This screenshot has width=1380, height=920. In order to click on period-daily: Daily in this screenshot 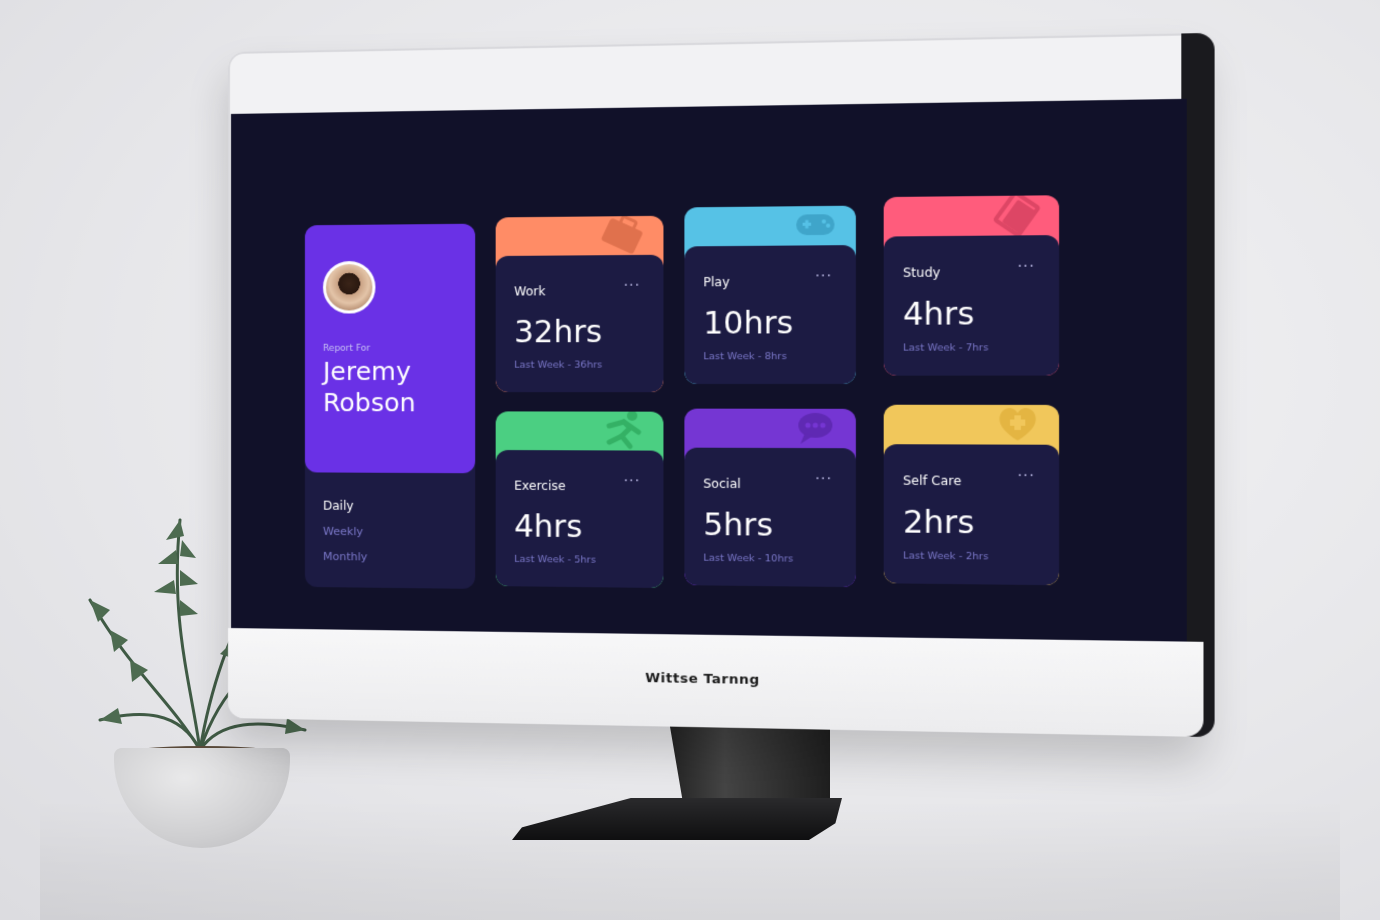, I will do `click(338, 506)`.